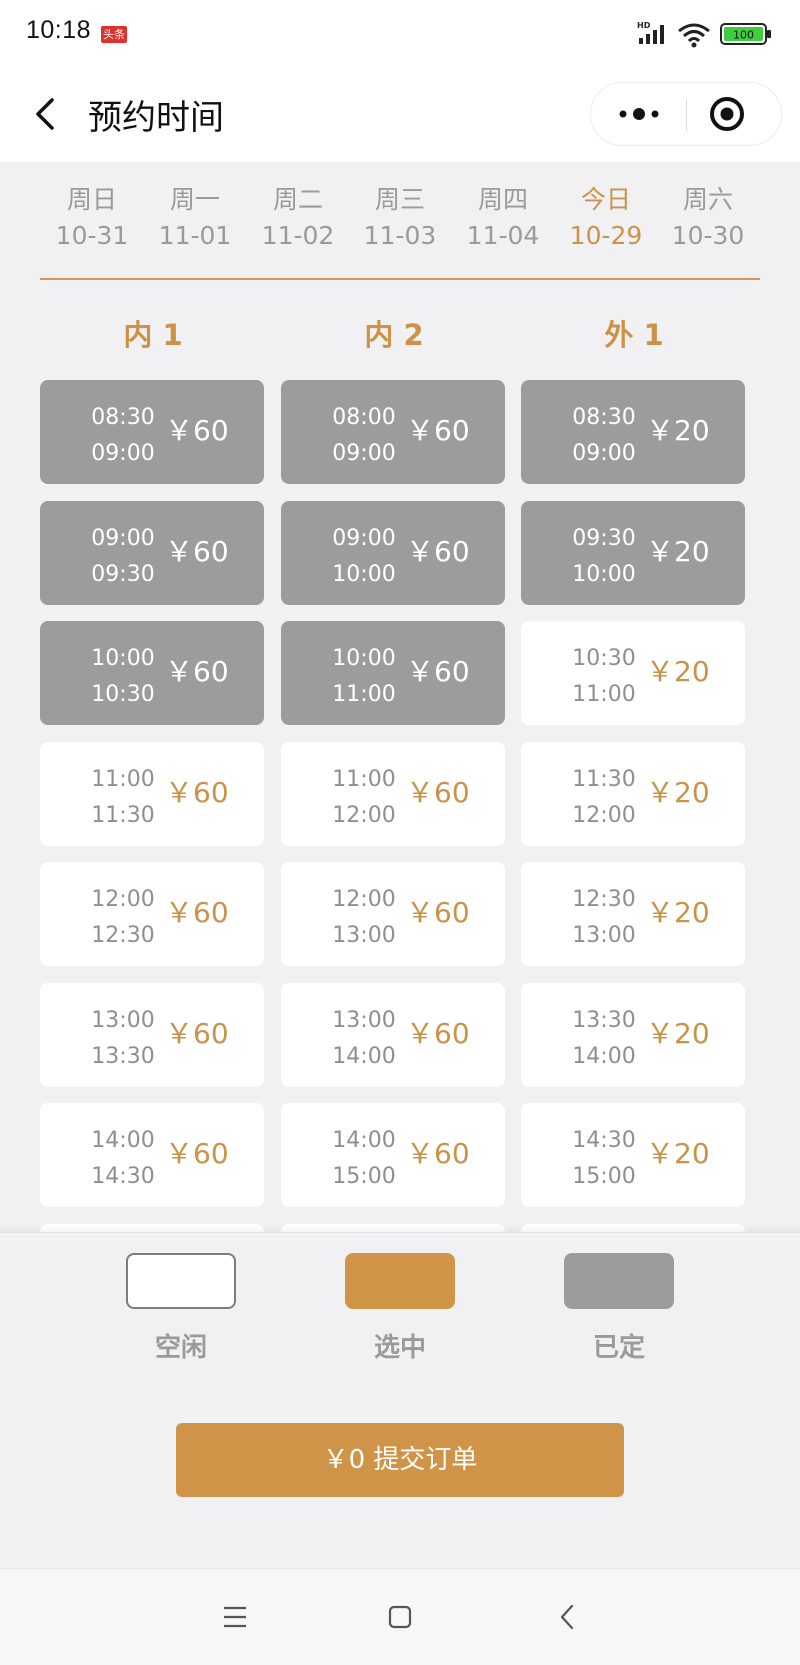 This screenshot has height=1665, width=800. I want to click on time-slot: 13:00 13:30 ￥60, so click(152, 1035).